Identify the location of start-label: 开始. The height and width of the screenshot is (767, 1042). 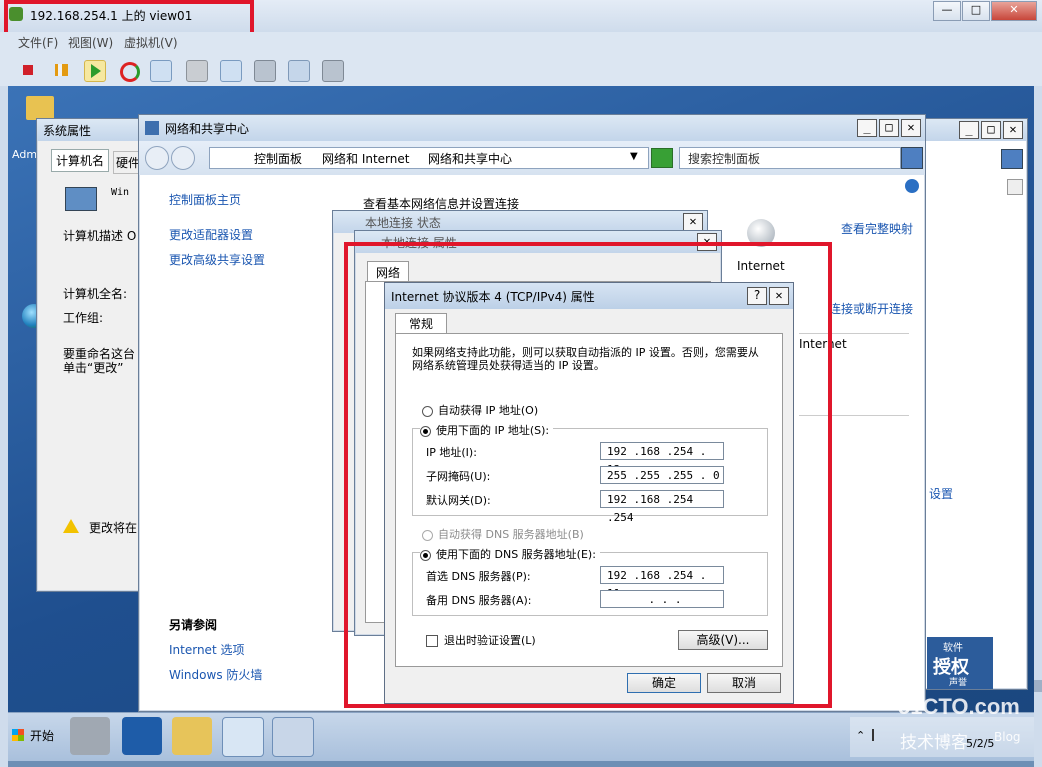
(42, 736).